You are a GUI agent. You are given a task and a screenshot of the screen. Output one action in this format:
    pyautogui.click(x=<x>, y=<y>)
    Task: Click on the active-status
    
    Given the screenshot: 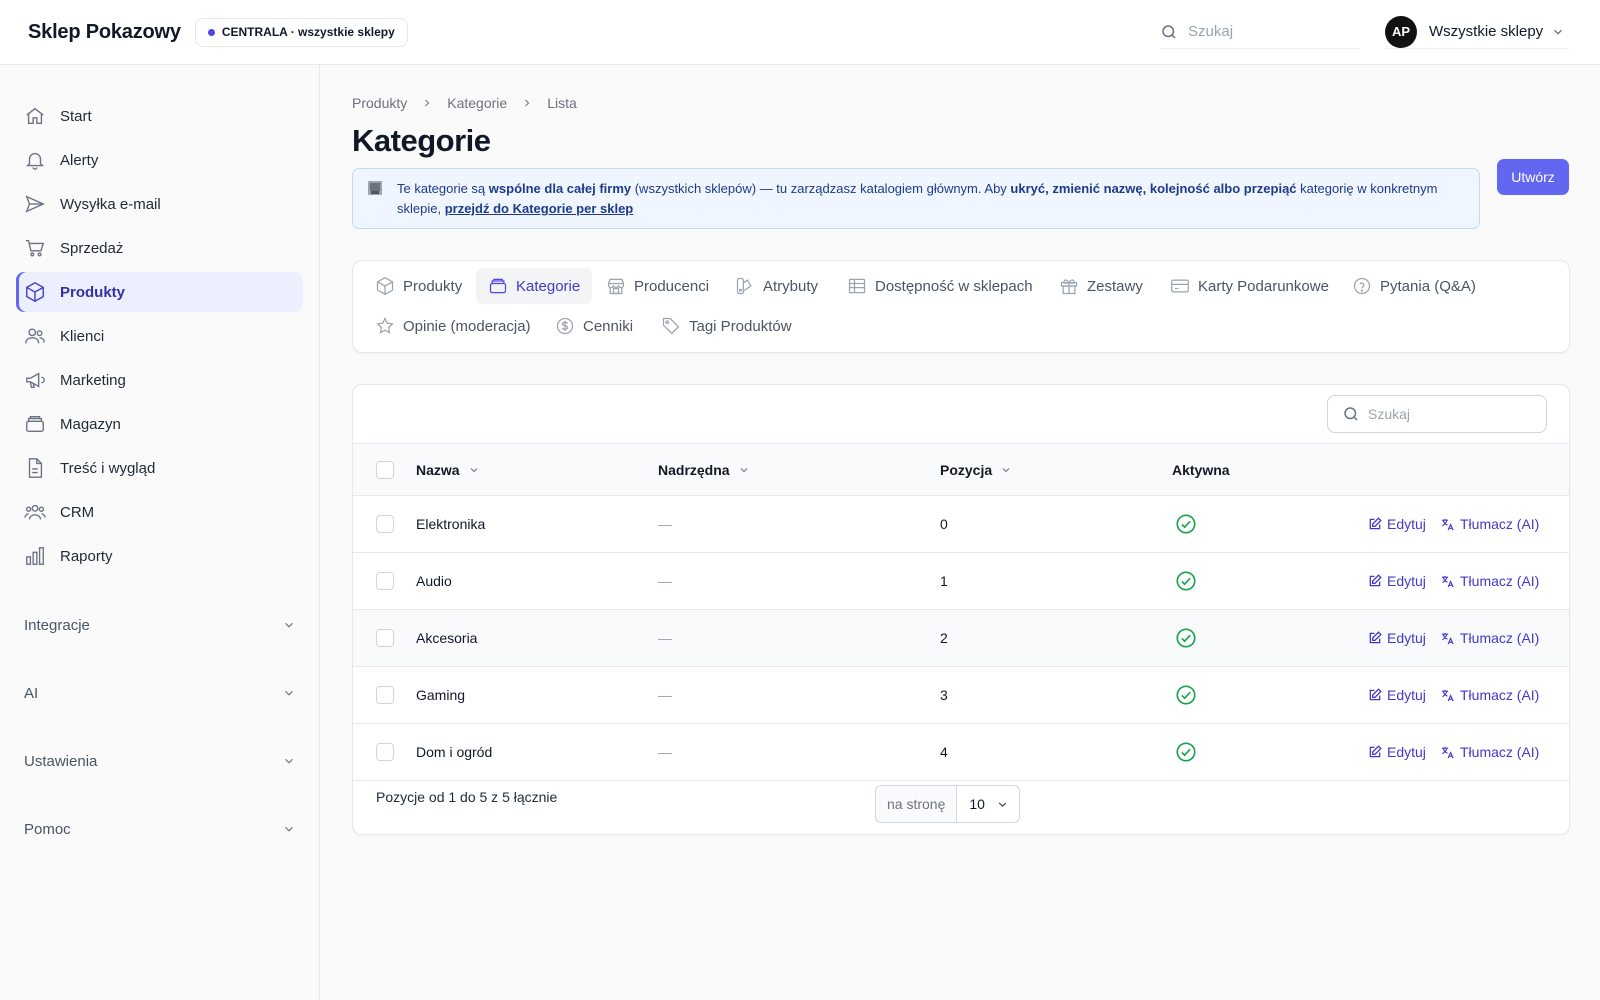 What is the action you would take?
    pyautogui.click(x=1186, y=695)
    